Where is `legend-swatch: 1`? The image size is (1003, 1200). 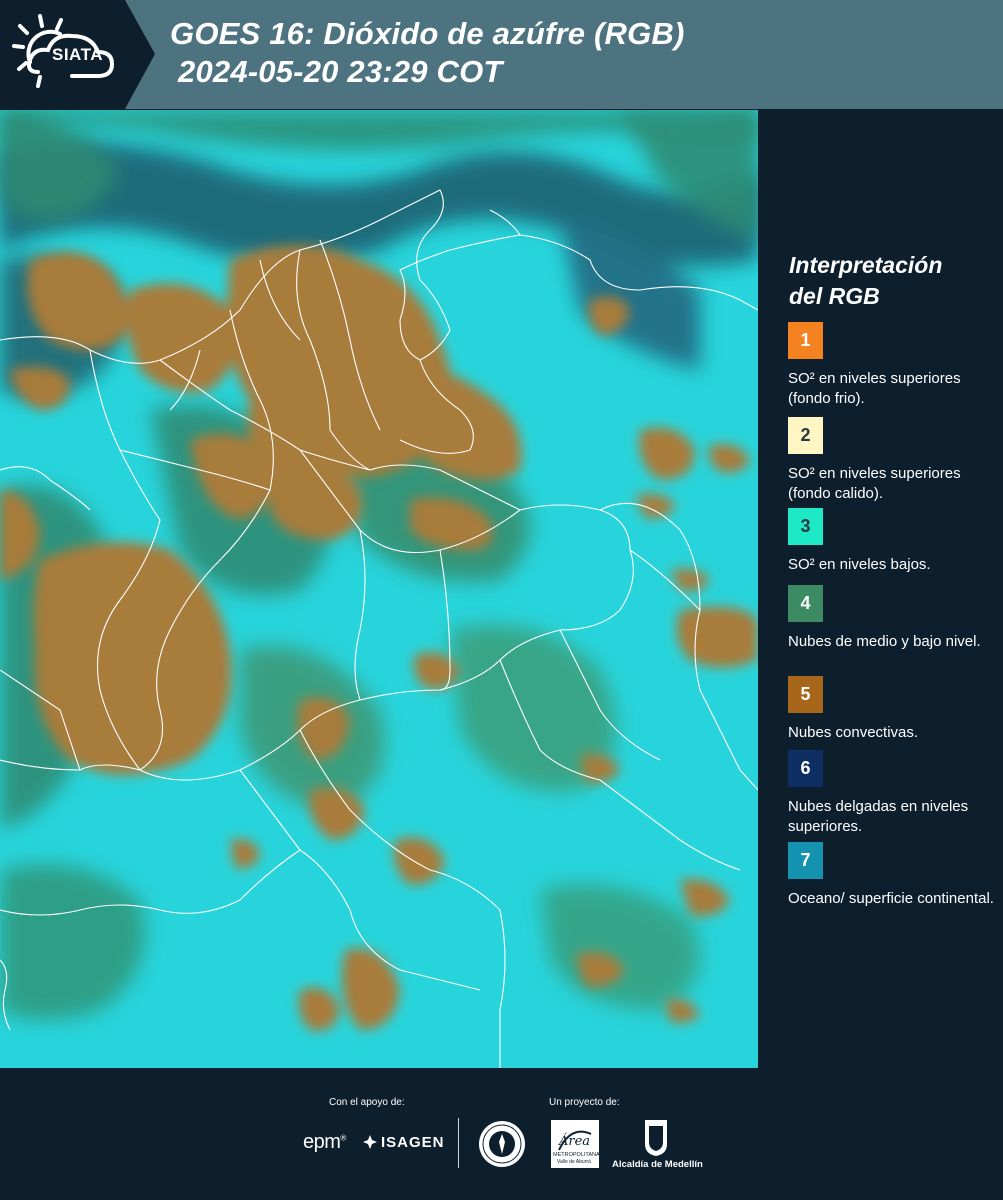 legend-swatch: 1 is located at coordinates (805, 340).